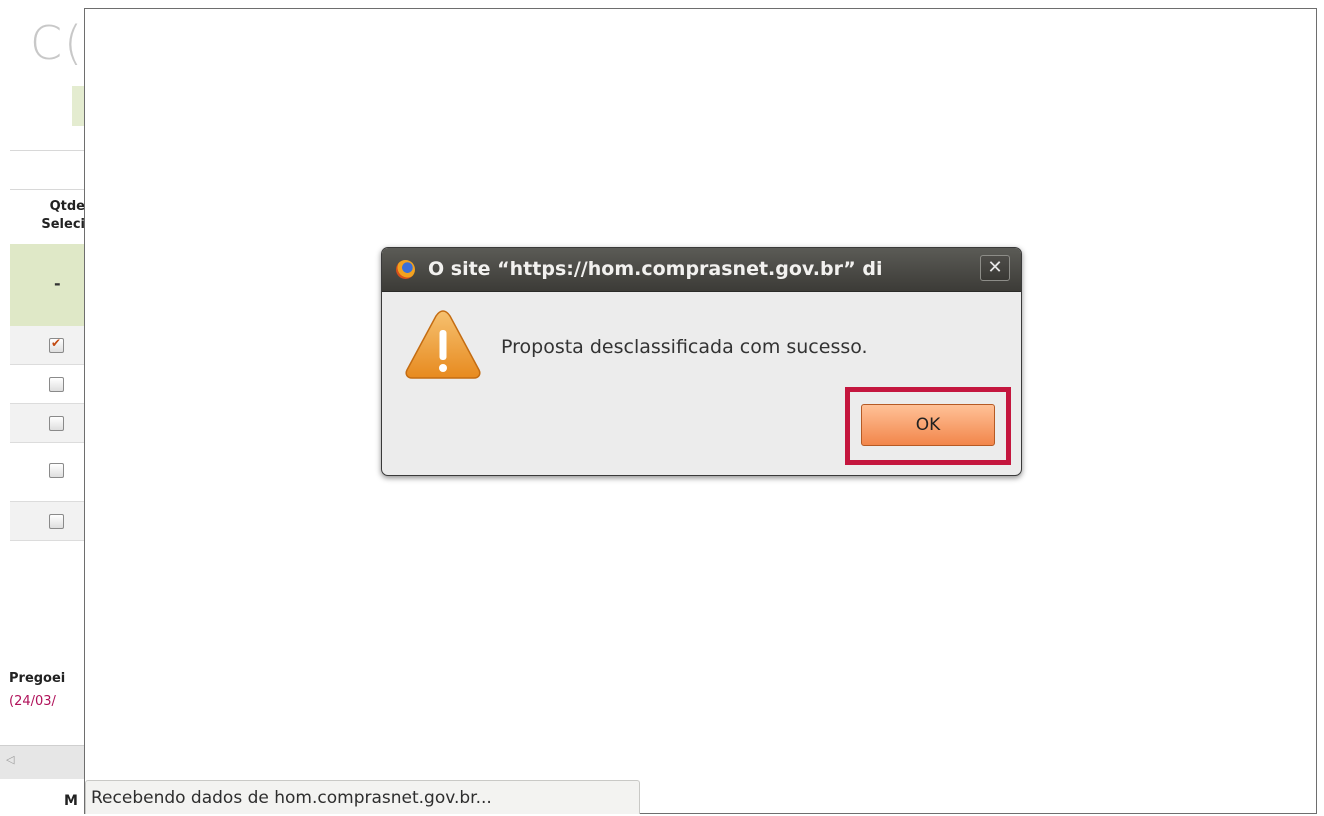 The height and width of the screenshot is (816, 1324). Describe the element at coordinates (42, 762) in the screenshot. I see `horizontal-scrollbar: ◁` at that location.